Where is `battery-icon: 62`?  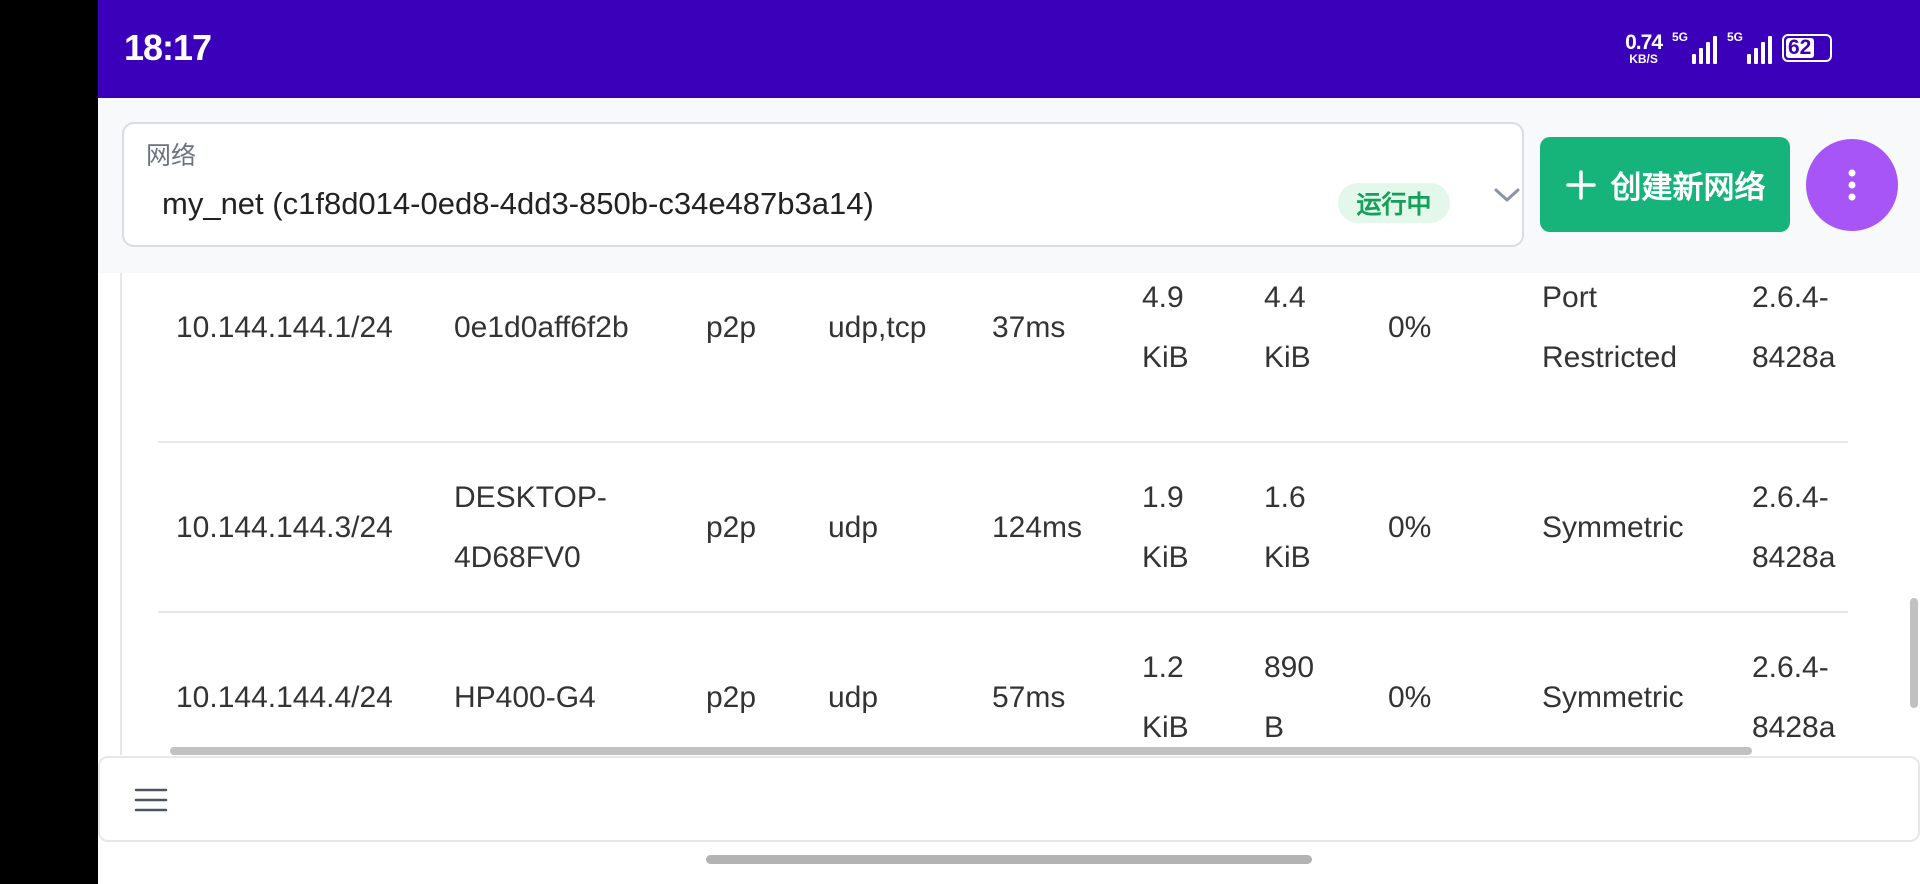
battery-icon: 62 is located at coordinates (1807, 48).